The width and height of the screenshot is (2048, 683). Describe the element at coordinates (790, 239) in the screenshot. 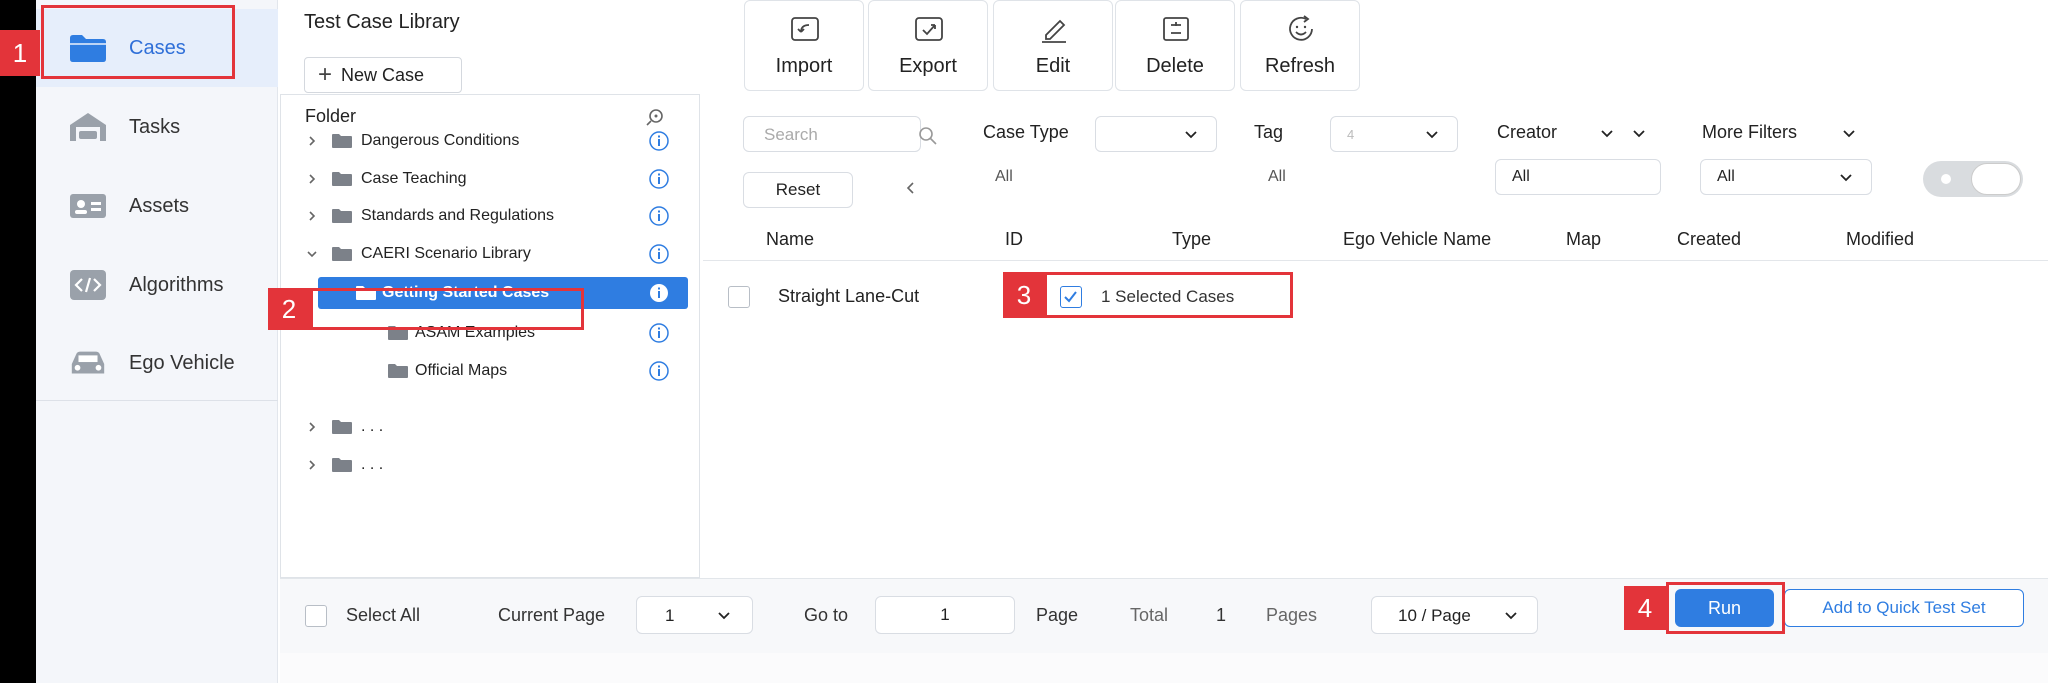

I see `column-name: Name` at that location.